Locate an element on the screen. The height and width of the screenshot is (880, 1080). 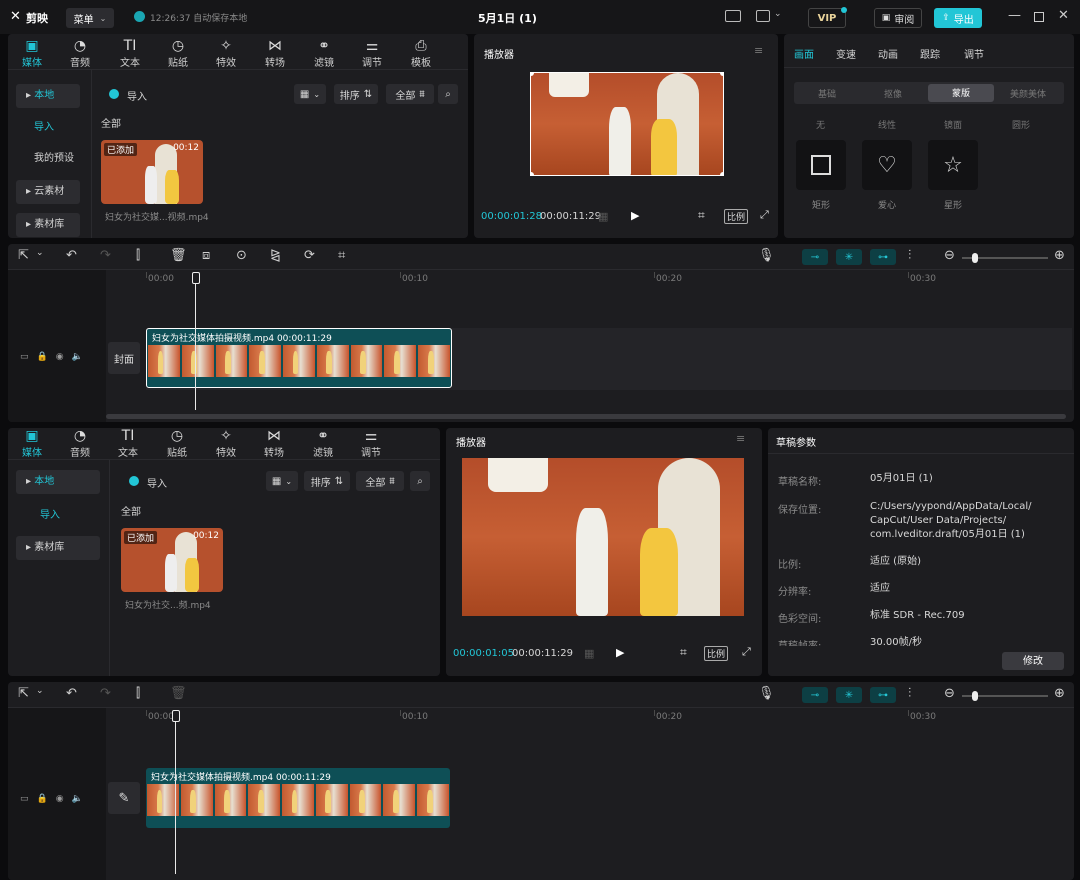
rotate-icon: ⟳ is located at coordinates (309, 255).